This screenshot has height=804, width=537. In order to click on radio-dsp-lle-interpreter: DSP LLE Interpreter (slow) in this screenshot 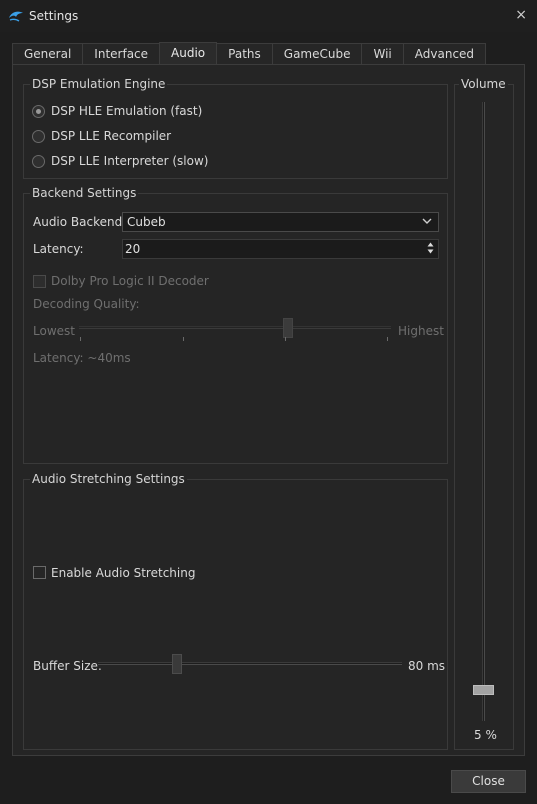, I will do `click(120, 161)`.